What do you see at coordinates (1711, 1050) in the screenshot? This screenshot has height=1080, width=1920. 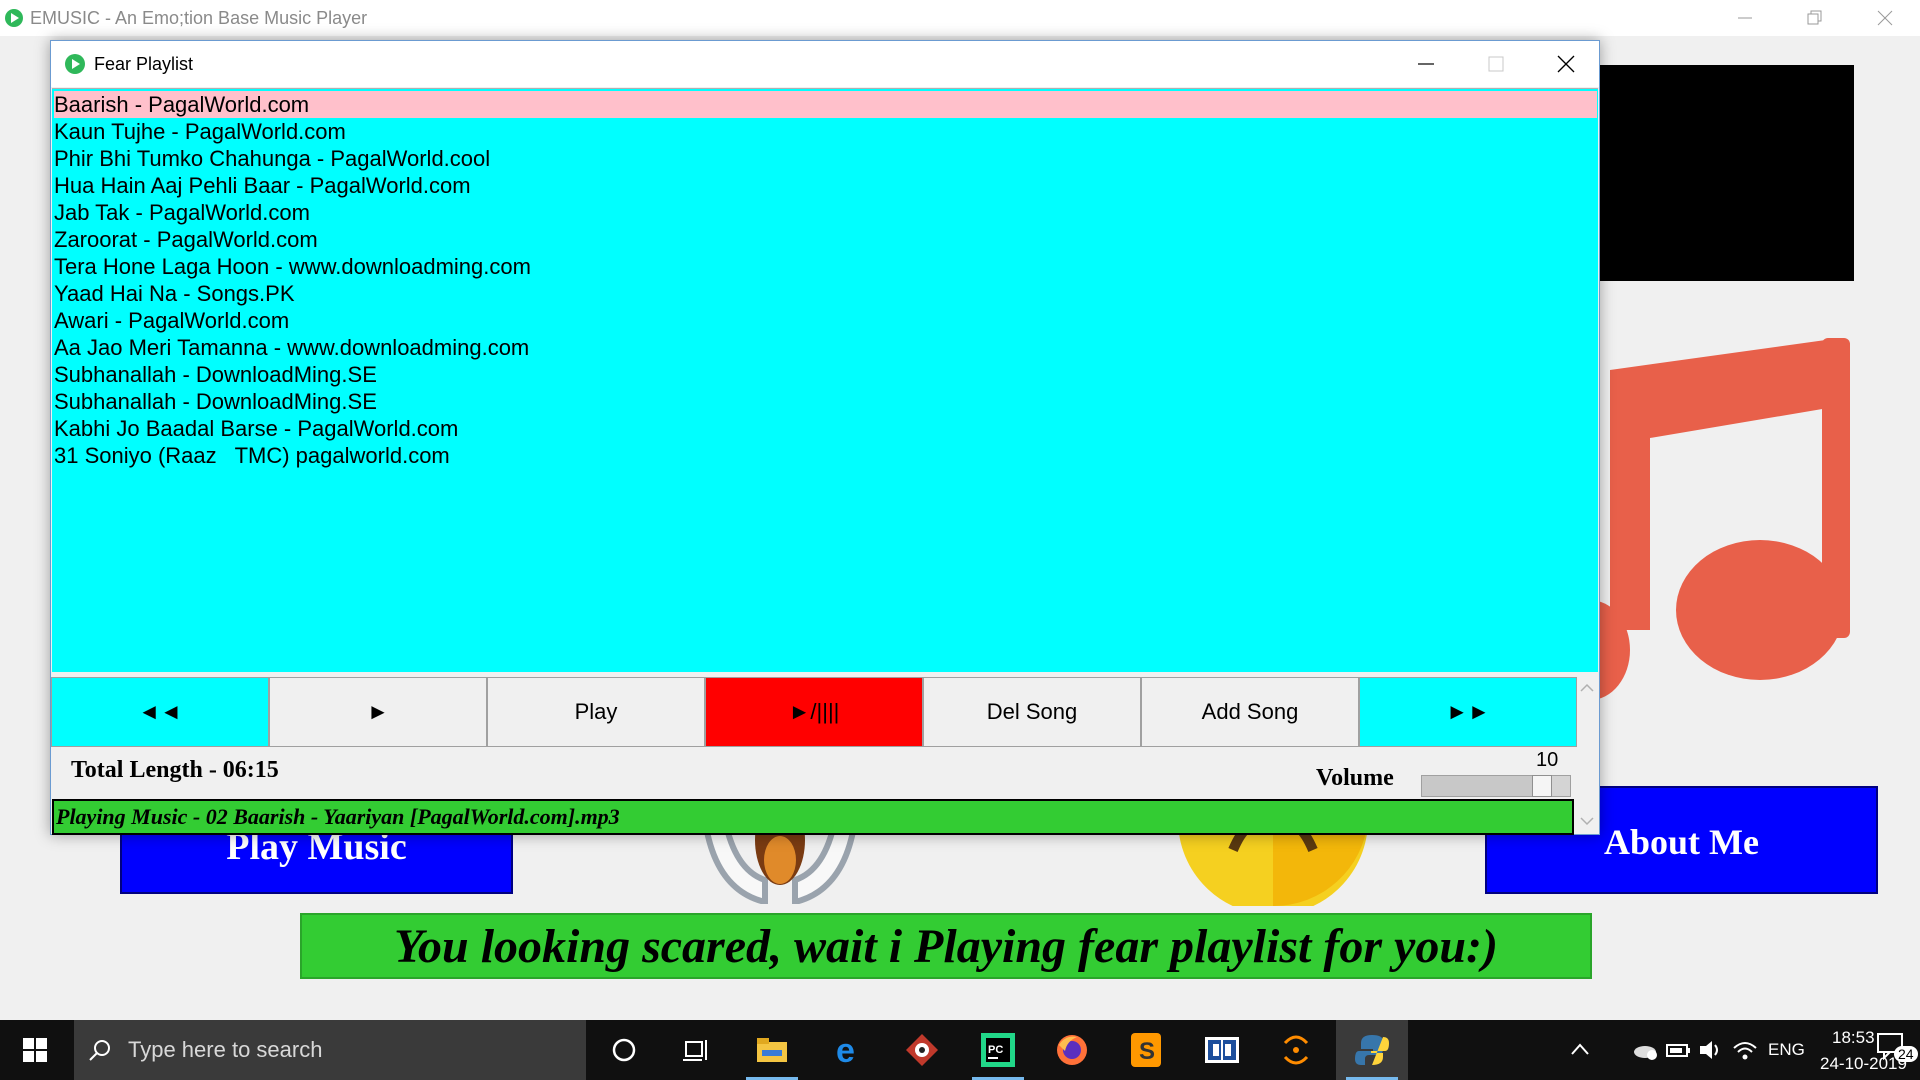 I see `volume-icon` at bounding box center [1711, 1050].